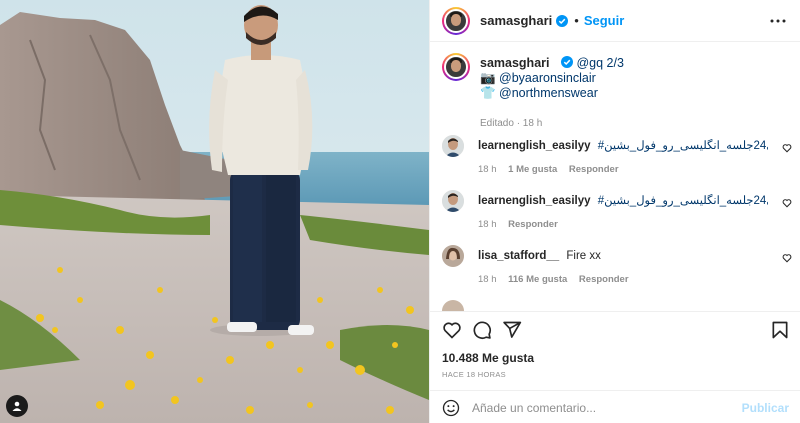  Describe the element at coordinates (514, 63) in the screenshot. I see `caption-username: samasghari` at that location.